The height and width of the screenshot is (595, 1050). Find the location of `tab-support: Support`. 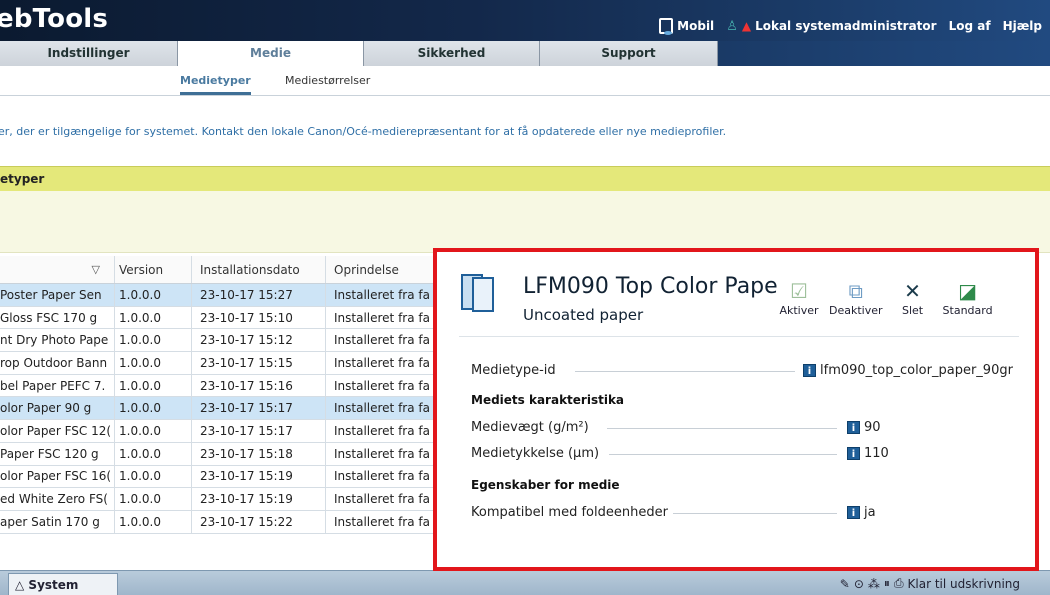

tab-support: Support is located at coordinates (629, 53).